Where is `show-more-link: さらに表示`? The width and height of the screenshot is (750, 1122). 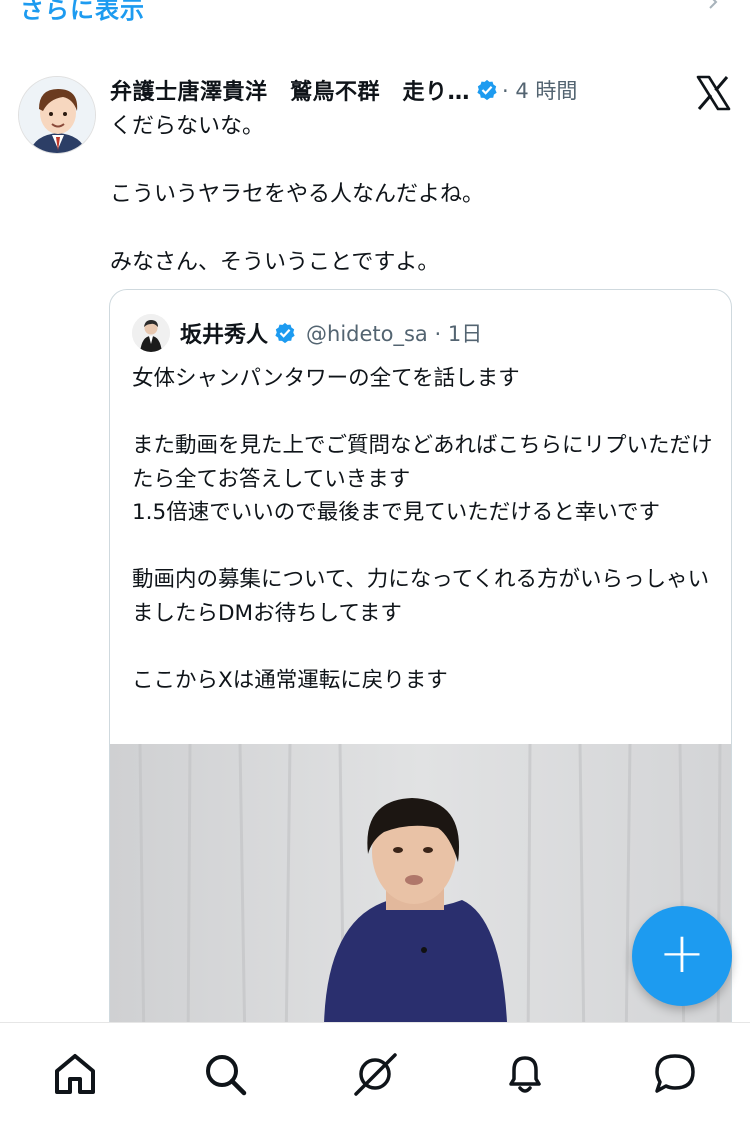
show-more-link: さらに表示 is located at coordinates (82, 12).